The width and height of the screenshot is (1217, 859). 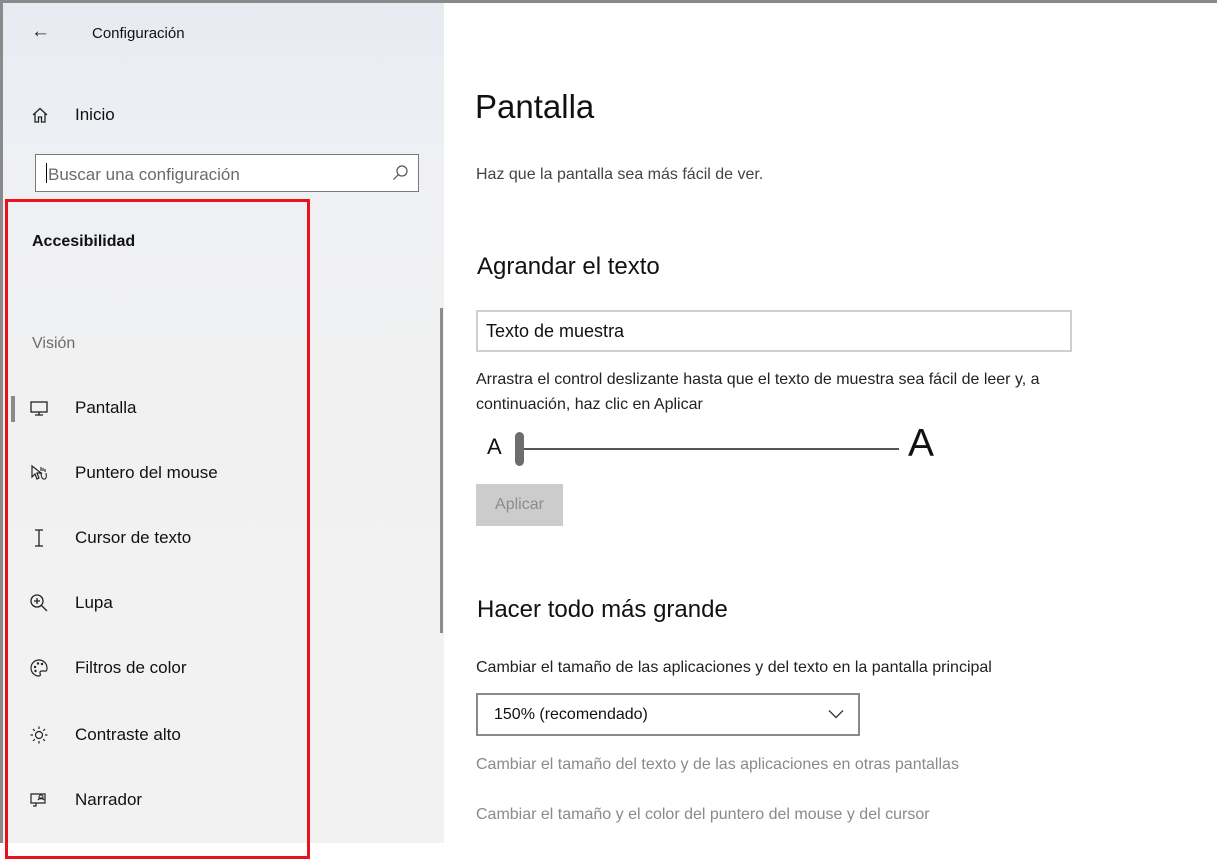 I want to click on slider-track, so click(x=708, y=449).